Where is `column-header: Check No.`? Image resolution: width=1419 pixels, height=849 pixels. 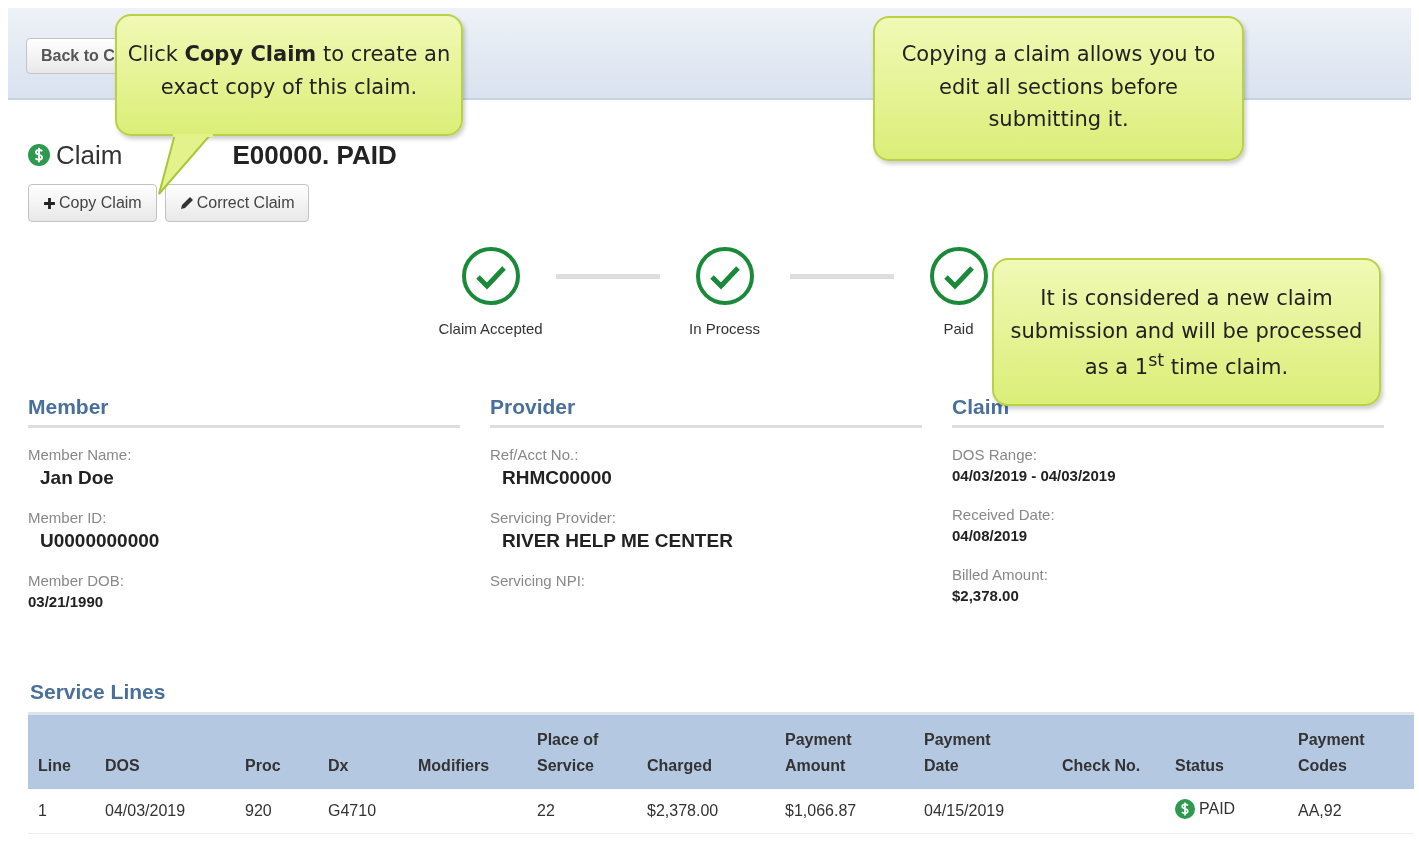 column-header: Check No. is located at coordinates (1101, 766).